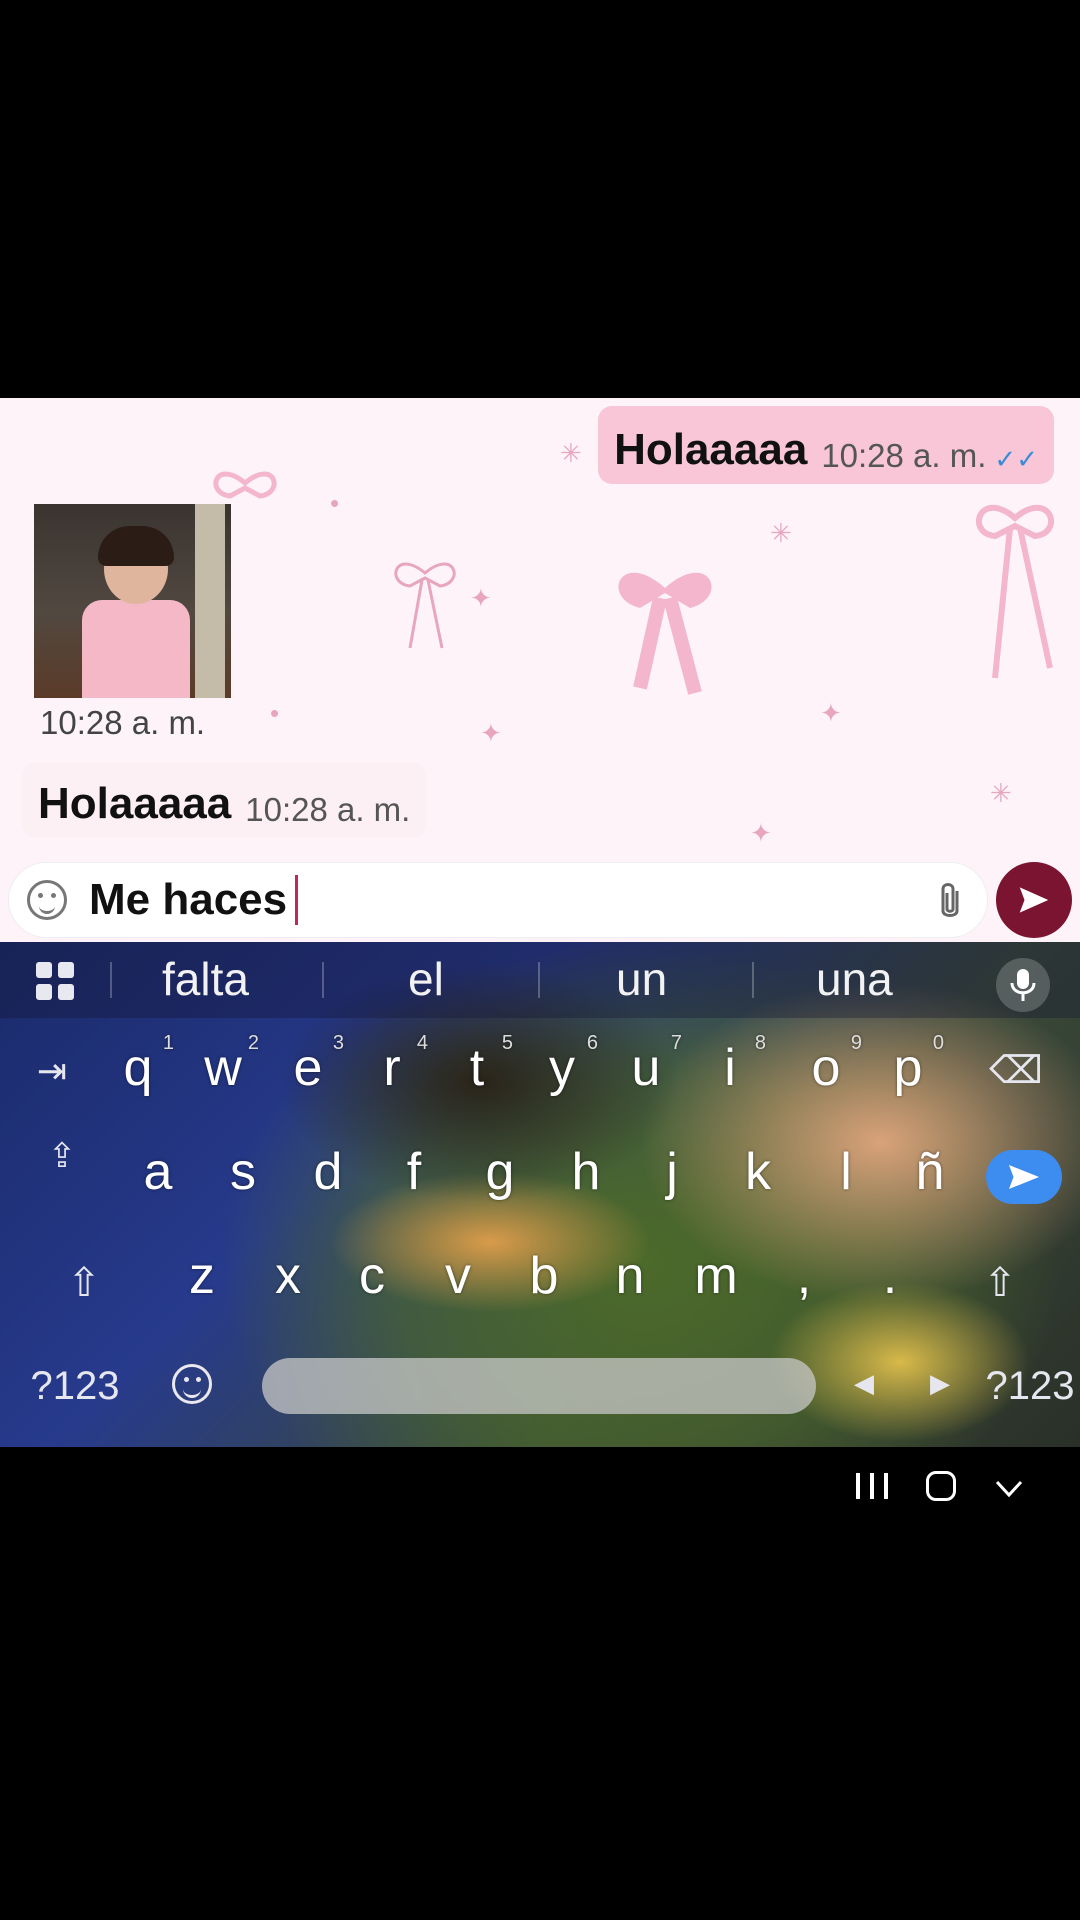 The width and height of the screenshot is (1080, 1920). What do you see at coordinates (55, 981) in the screenshot?
I see `apps-grid-icon` at bounding box center [55, 981].